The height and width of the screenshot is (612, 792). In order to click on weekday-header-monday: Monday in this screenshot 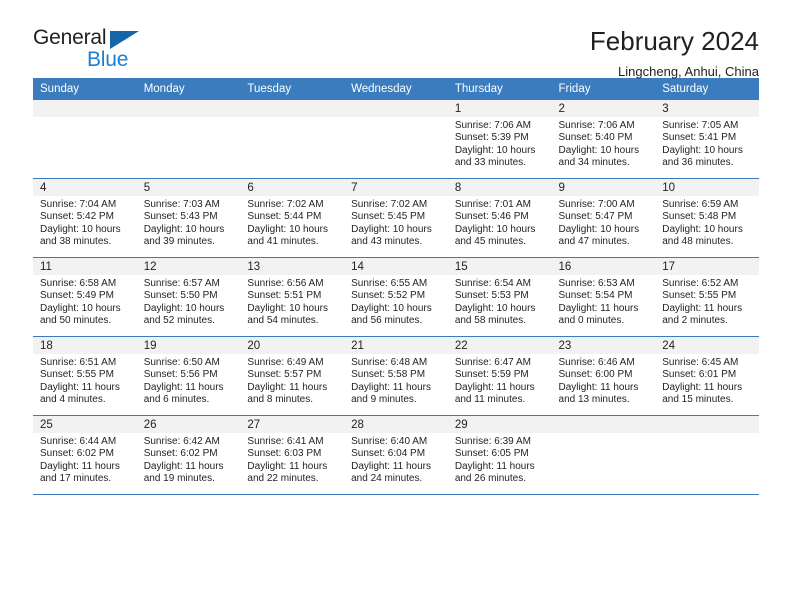, I will do `click(188, 89)`.